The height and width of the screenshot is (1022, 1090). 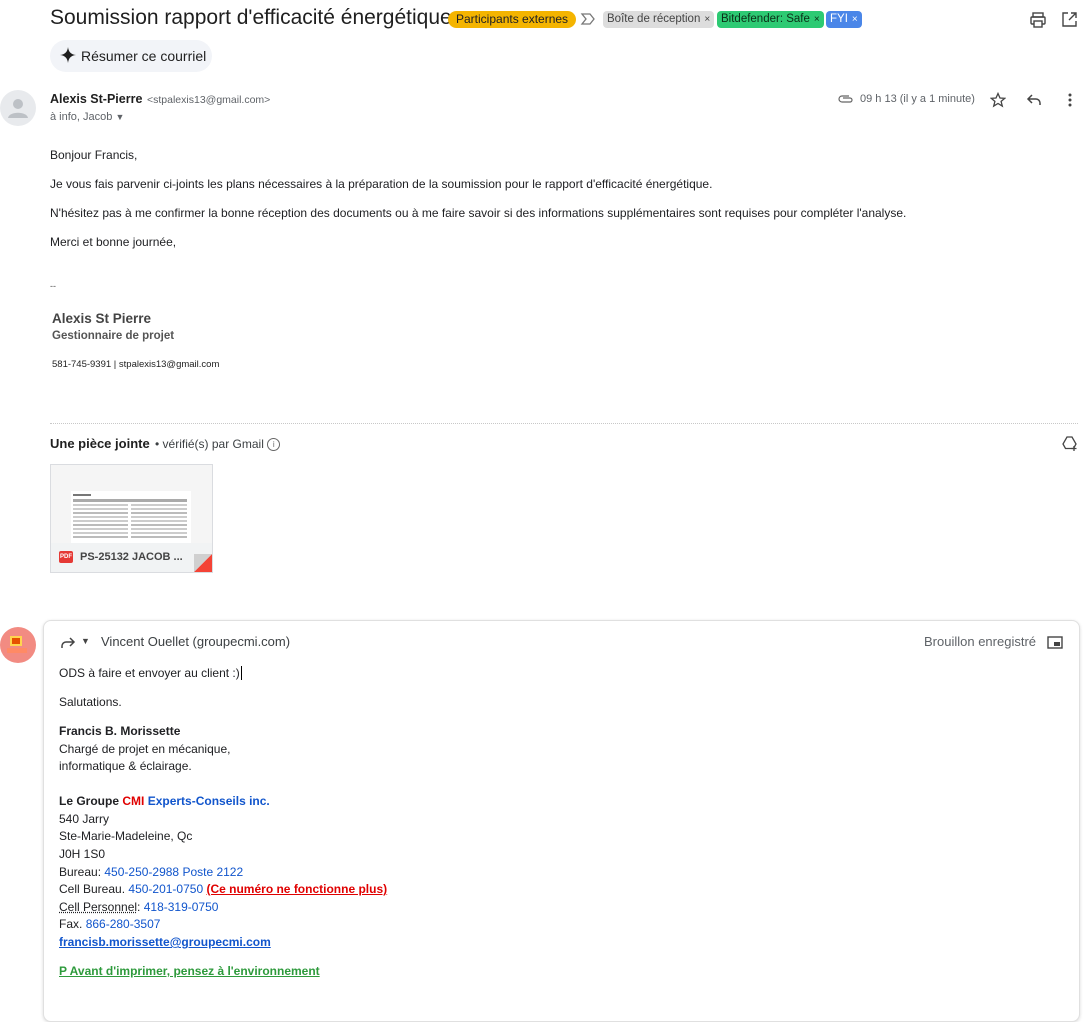 What do you see at coordinates (113, 336) in the screenshot?
I see `signature-title: Gestionnaire de projet` at bounding box center [113, 336].